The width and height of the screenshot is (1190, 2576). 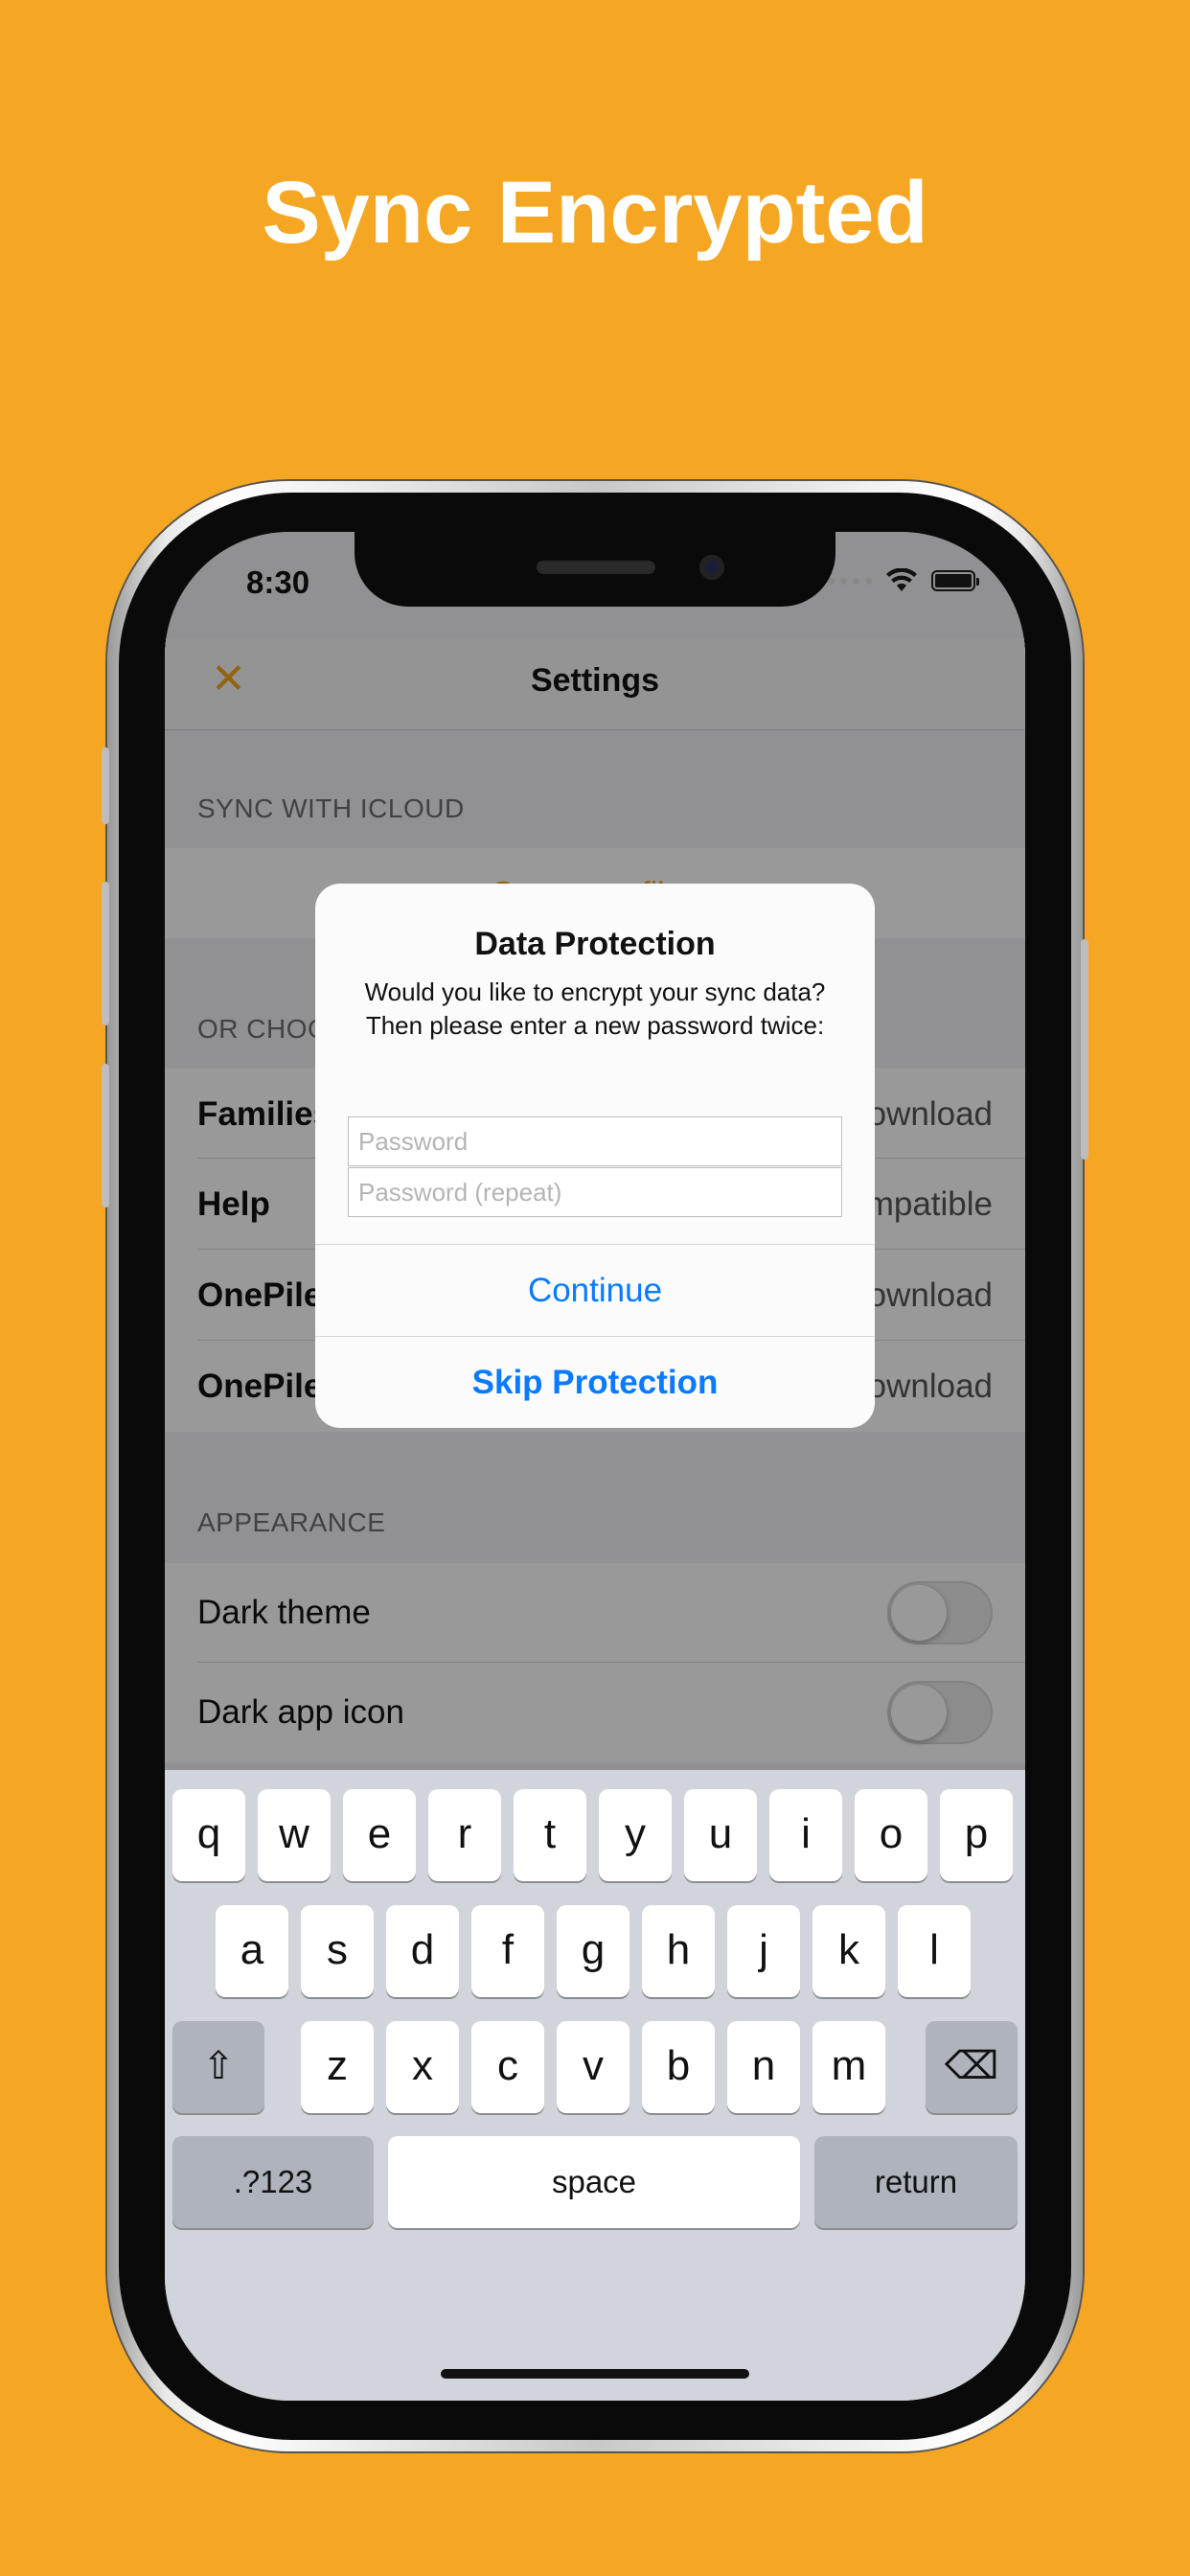 I want to click on delete-icon: ⌫, so click(x=972, y=2067).